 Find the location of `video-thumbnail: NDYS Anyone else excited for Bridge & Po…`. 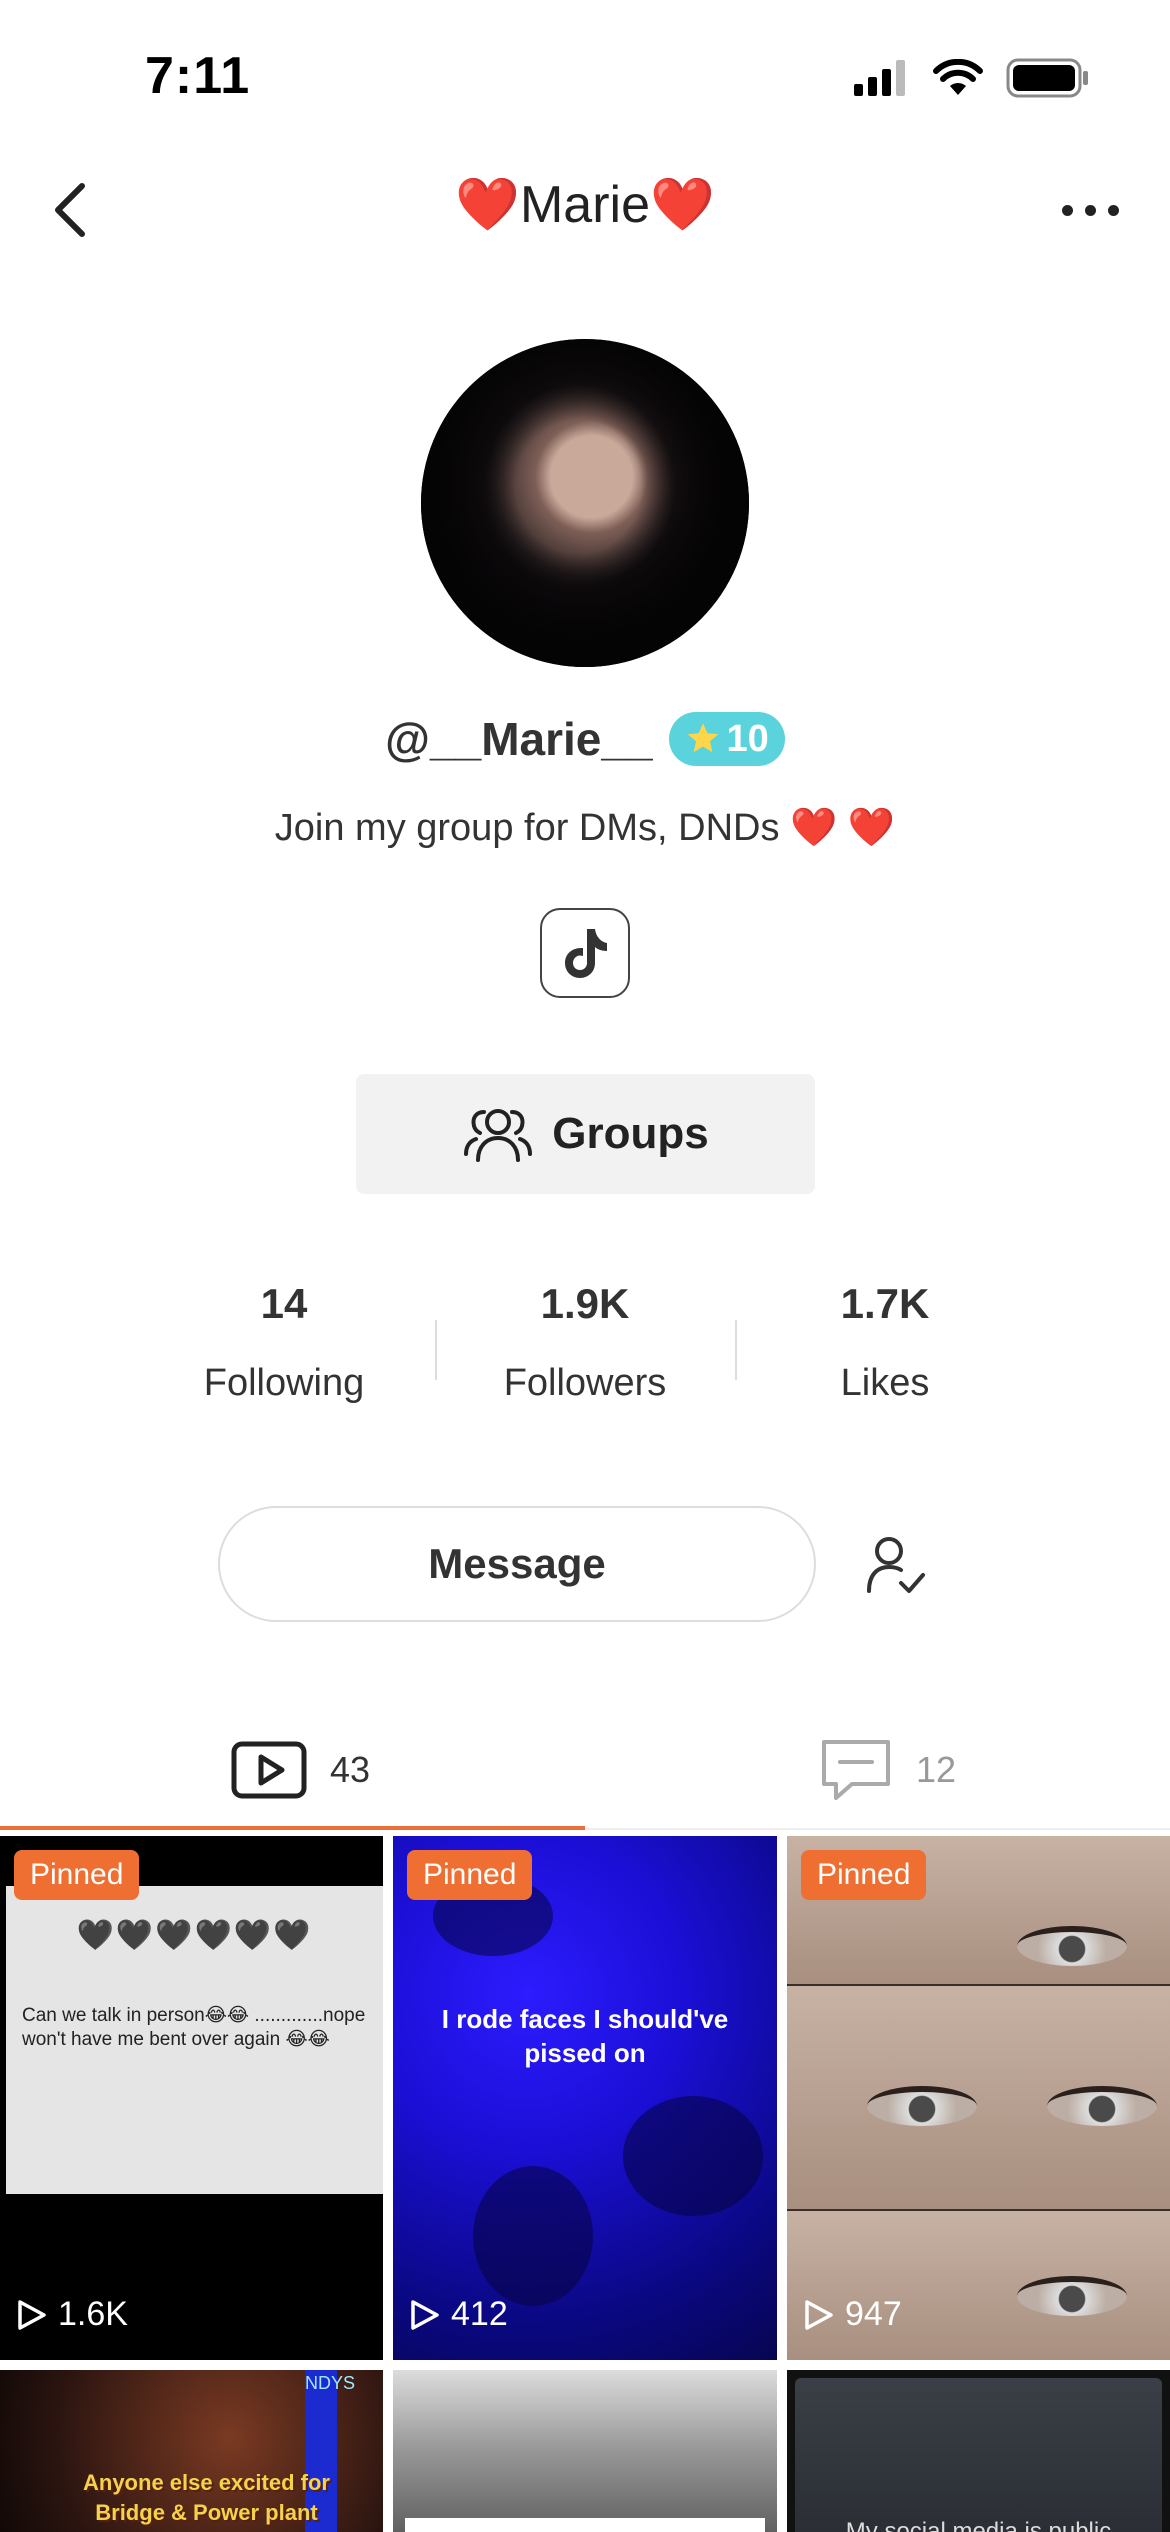

video-thumbnail: NDYS Anyone else excited for Bridge & Po… is located at coordinates (191, 2451).